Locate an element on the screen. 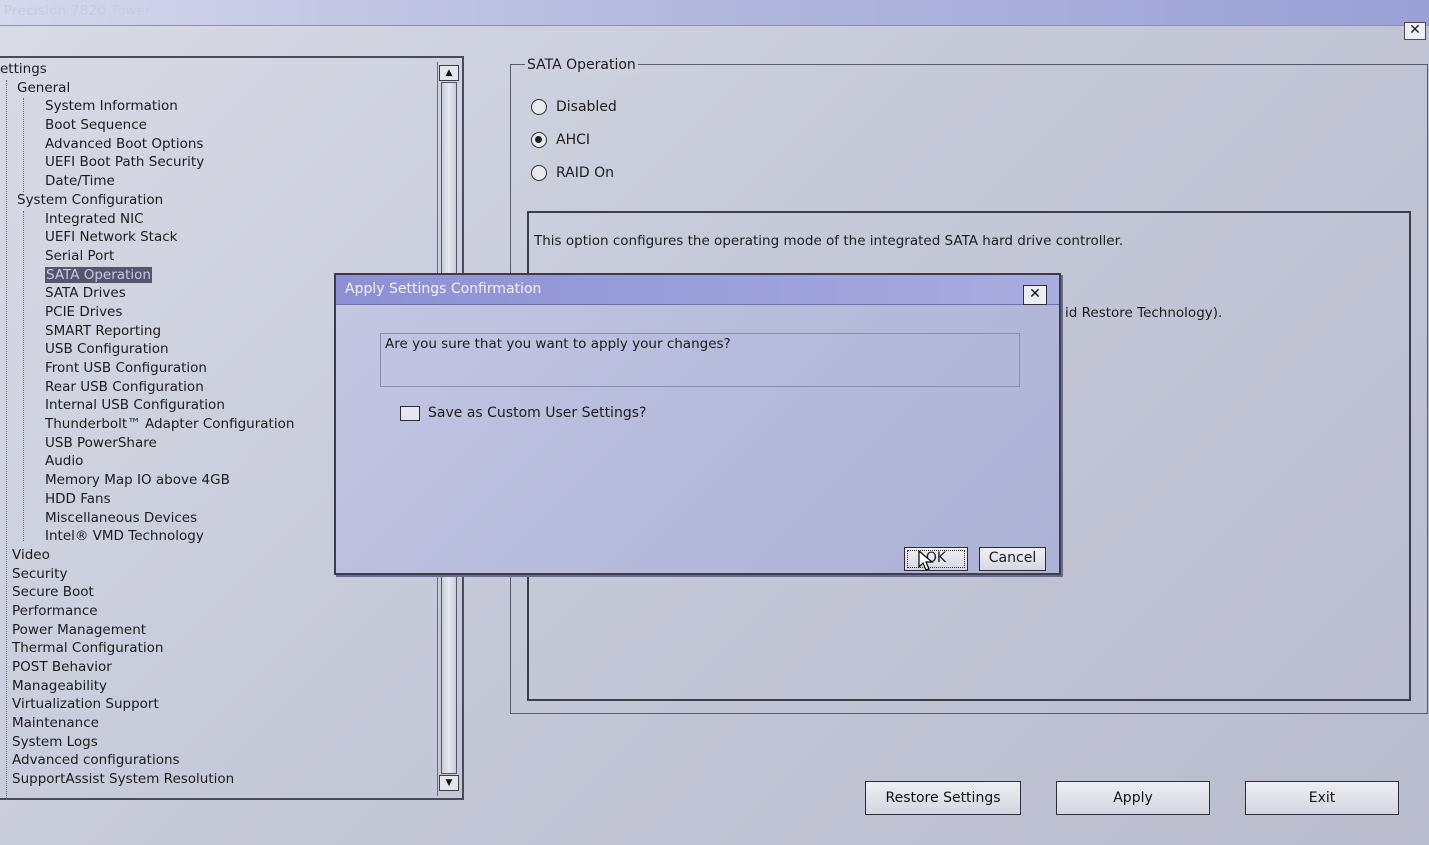  scroll-down-button: ▼ is located at coordinates (449, 783).